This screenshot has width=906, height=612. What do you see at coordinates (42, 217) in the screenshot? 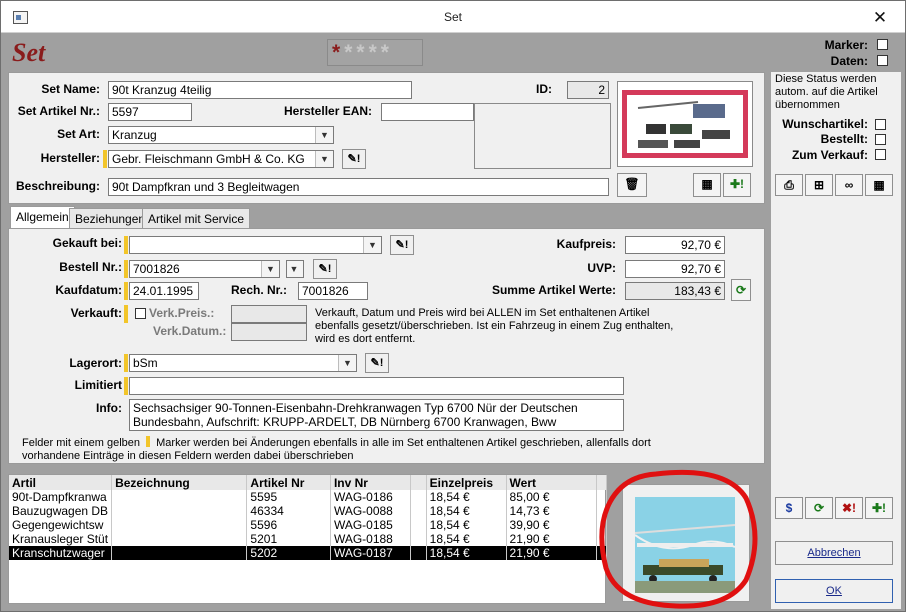
I see `tab-allgemein: Allgemein` at bounding box center [42, 217].